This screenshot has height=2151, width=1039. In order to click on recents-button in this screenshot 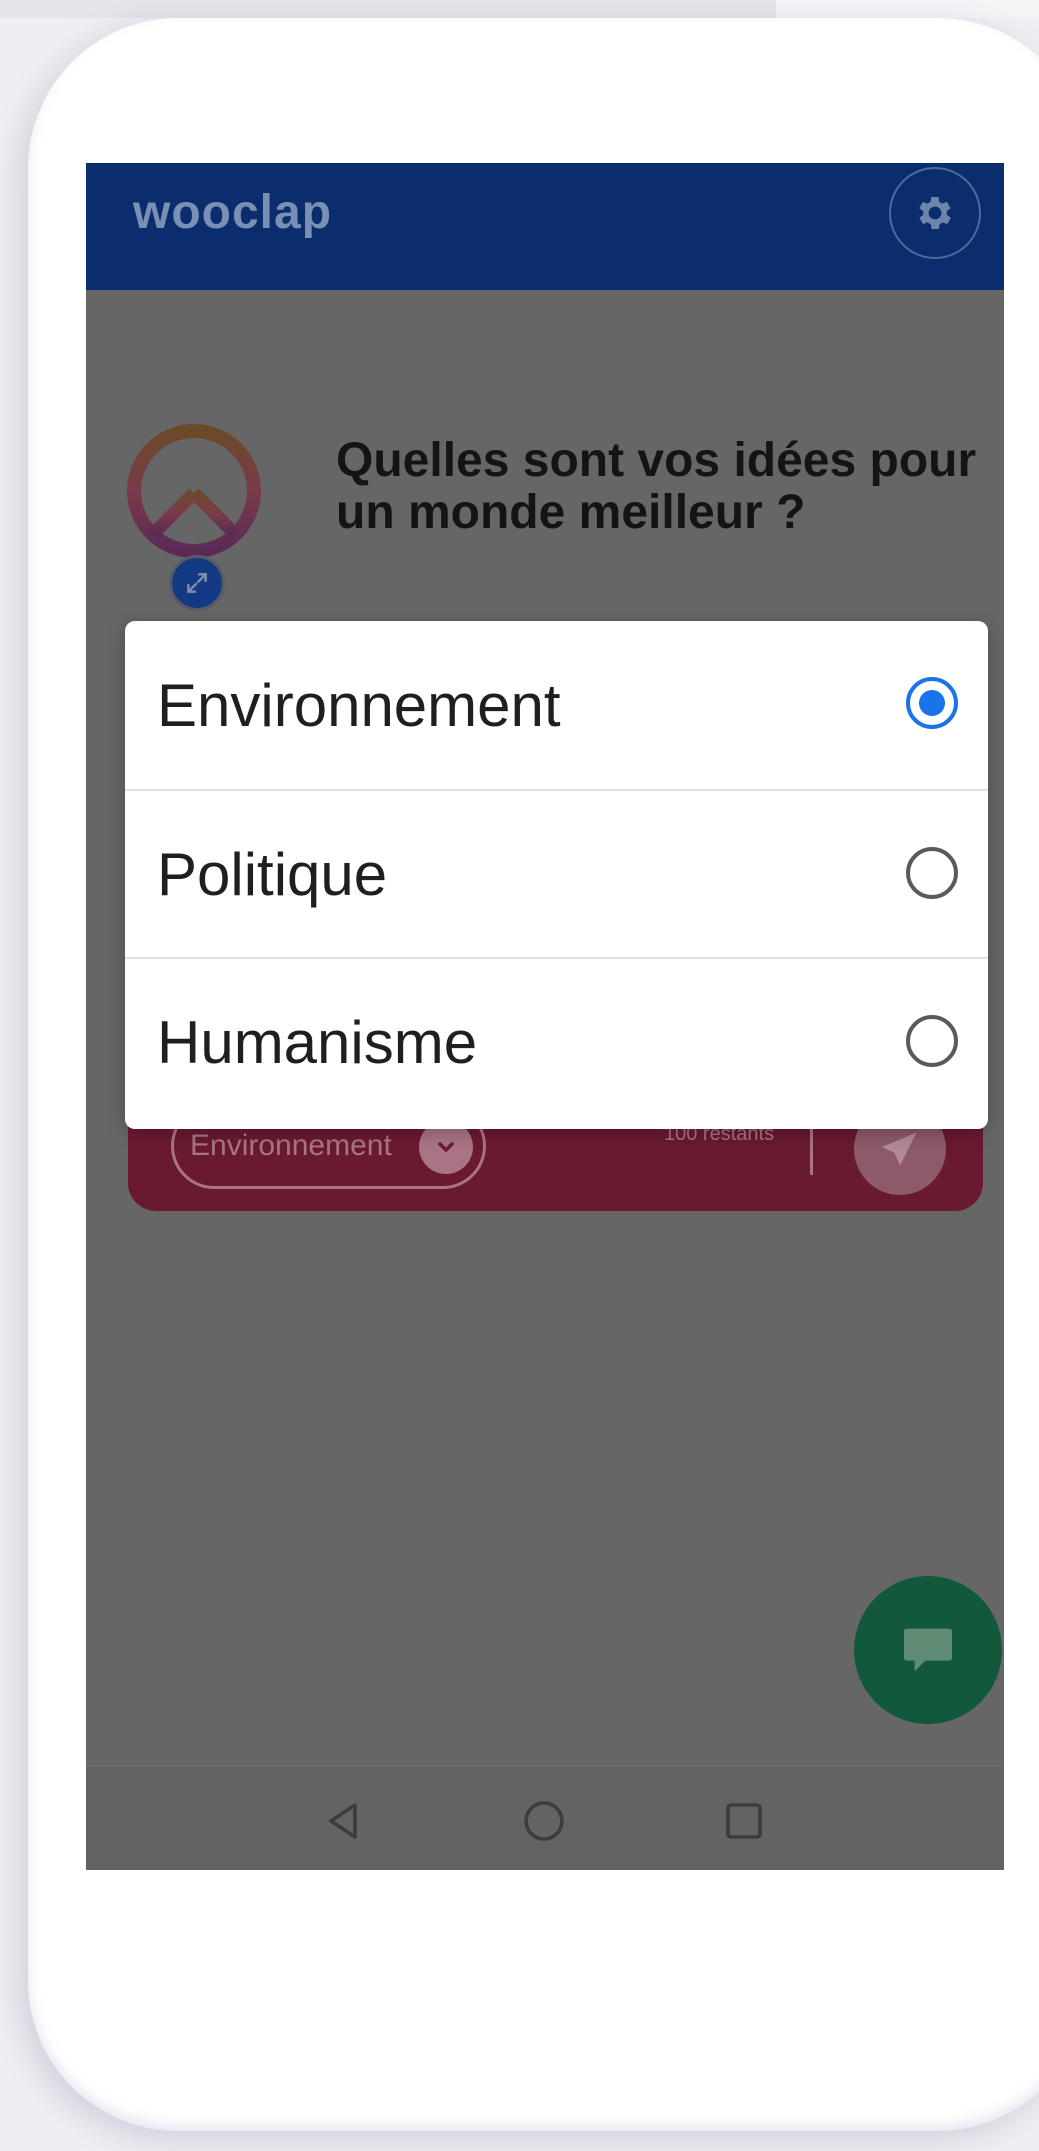, I will do `click(744, 1821)`.